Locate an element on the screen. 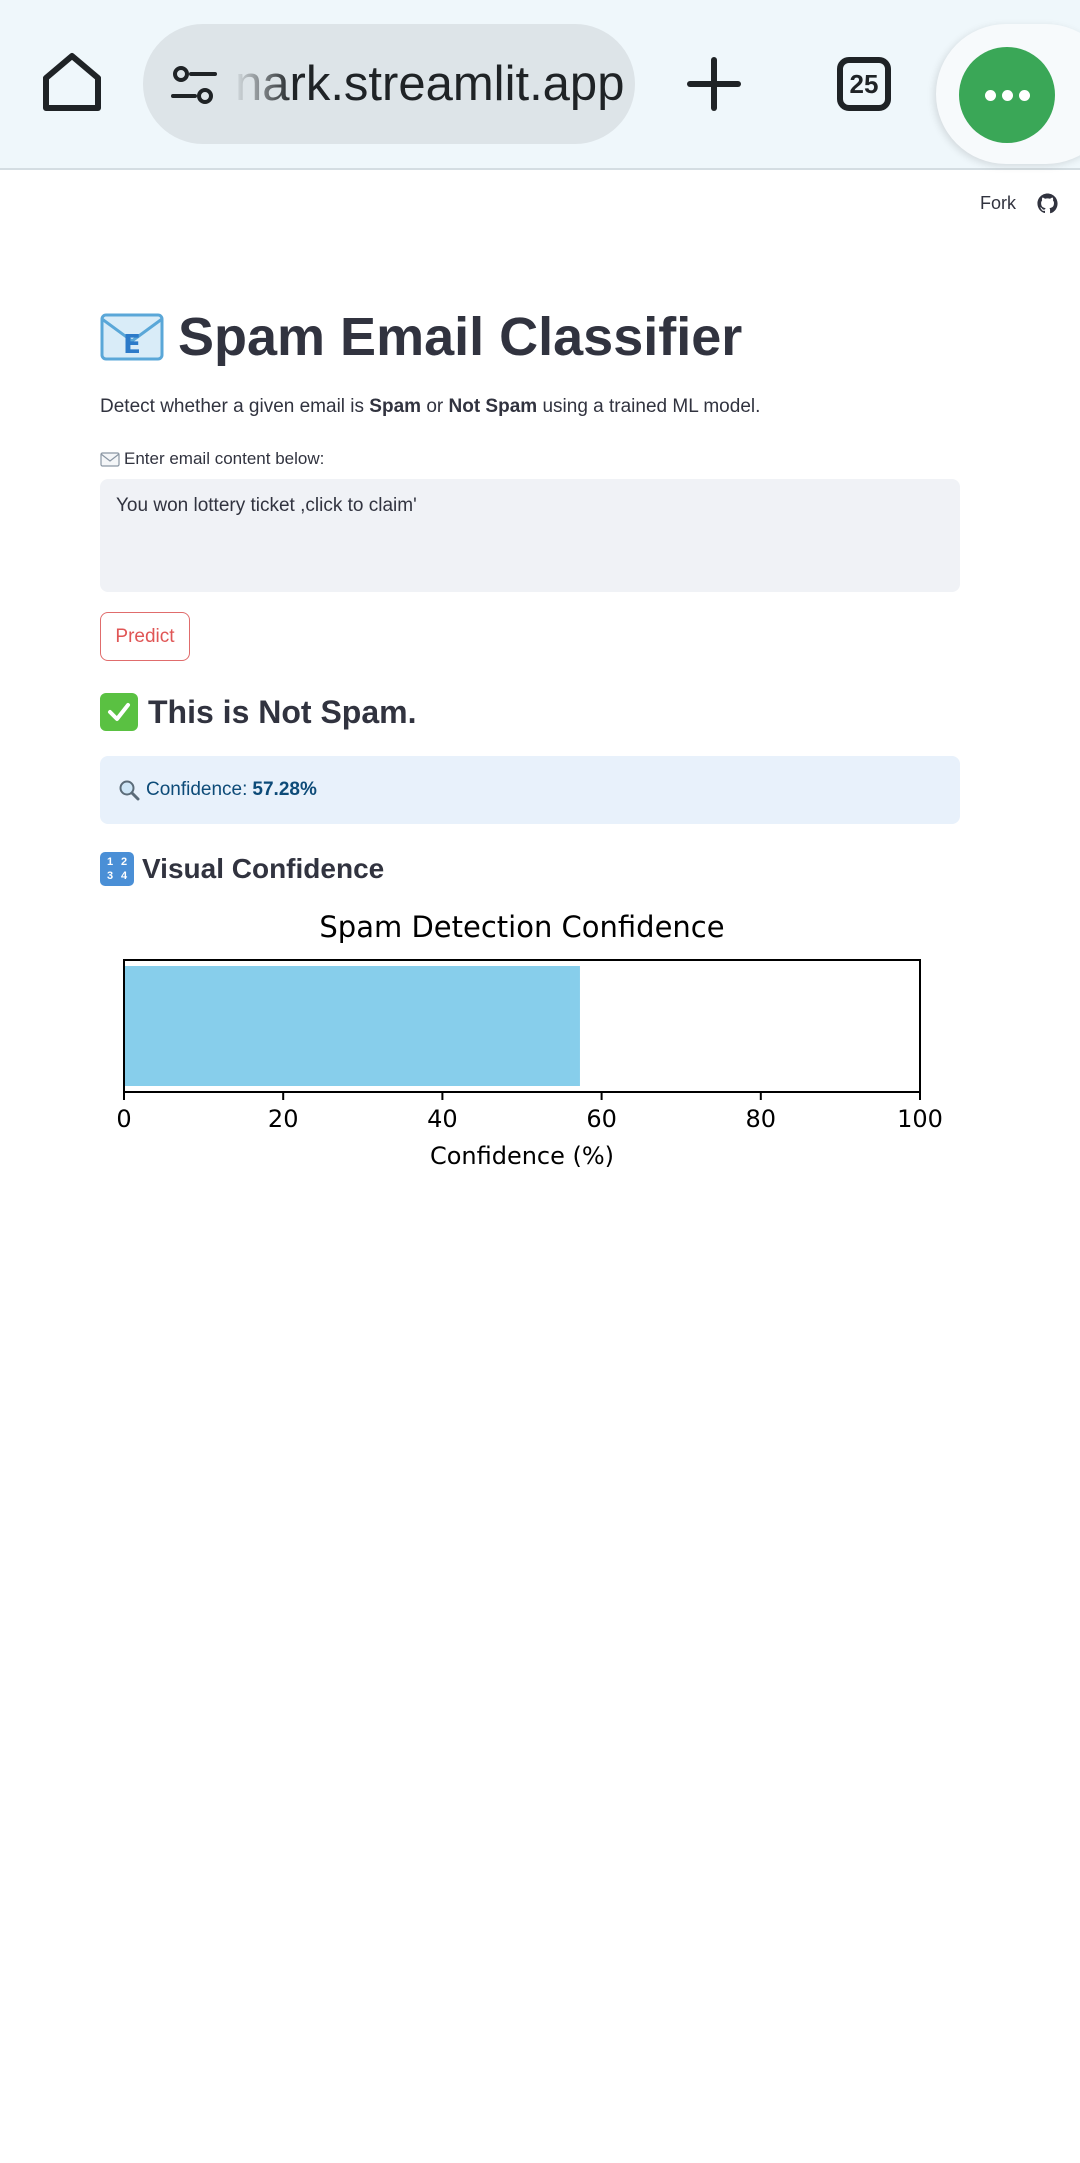  title-row: E Spam Email Classifier is located at coordinates (421, 337).